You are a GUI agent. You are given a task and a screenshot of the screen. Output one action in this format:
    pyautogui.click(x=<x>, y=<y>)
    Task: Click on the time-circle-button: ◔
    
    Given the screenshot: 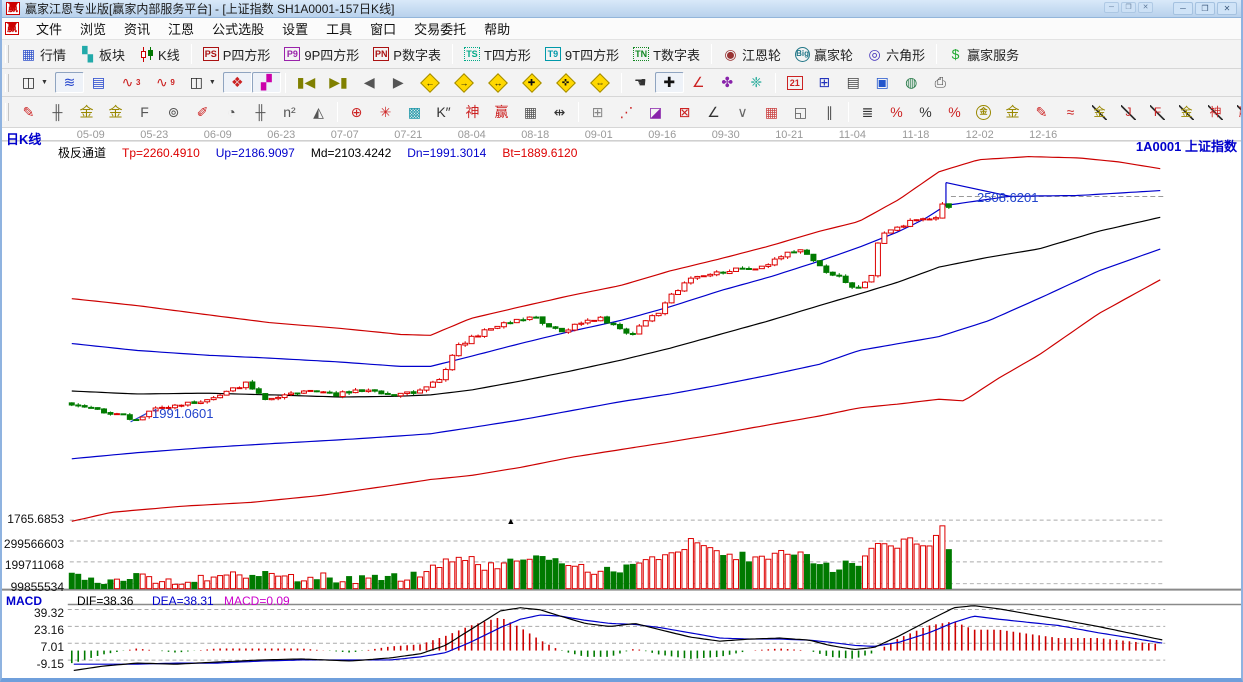 What is the action you would take?
    pyautogui.click(x=231, y=112)
    